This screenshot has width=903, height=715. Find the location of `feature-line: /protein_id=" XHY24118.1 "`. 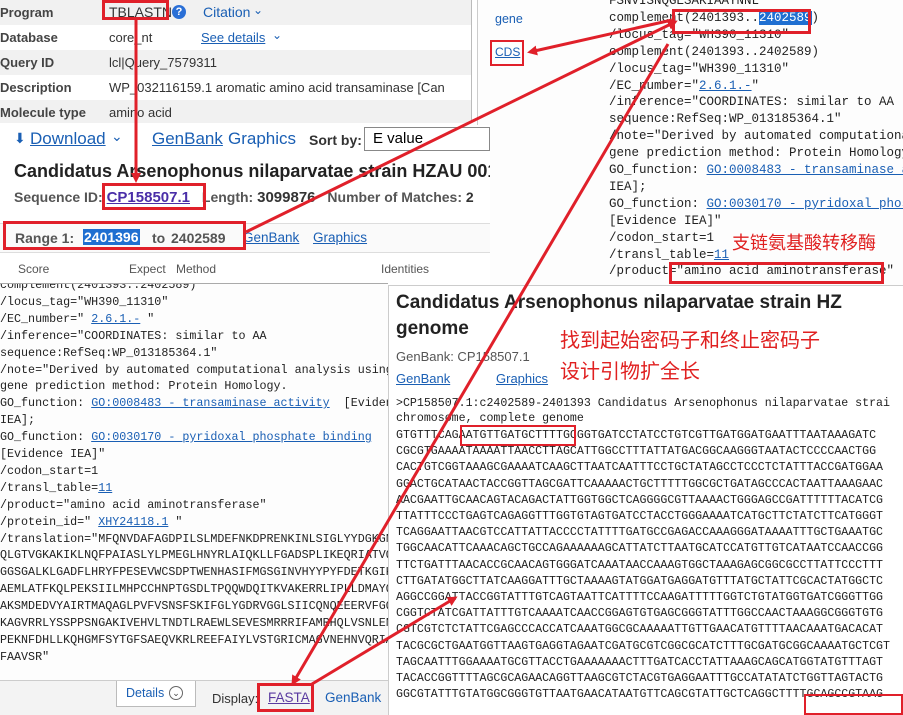

feature-line: /protein_id=" XHY24118.1 " is located at coordinates (91, 522).